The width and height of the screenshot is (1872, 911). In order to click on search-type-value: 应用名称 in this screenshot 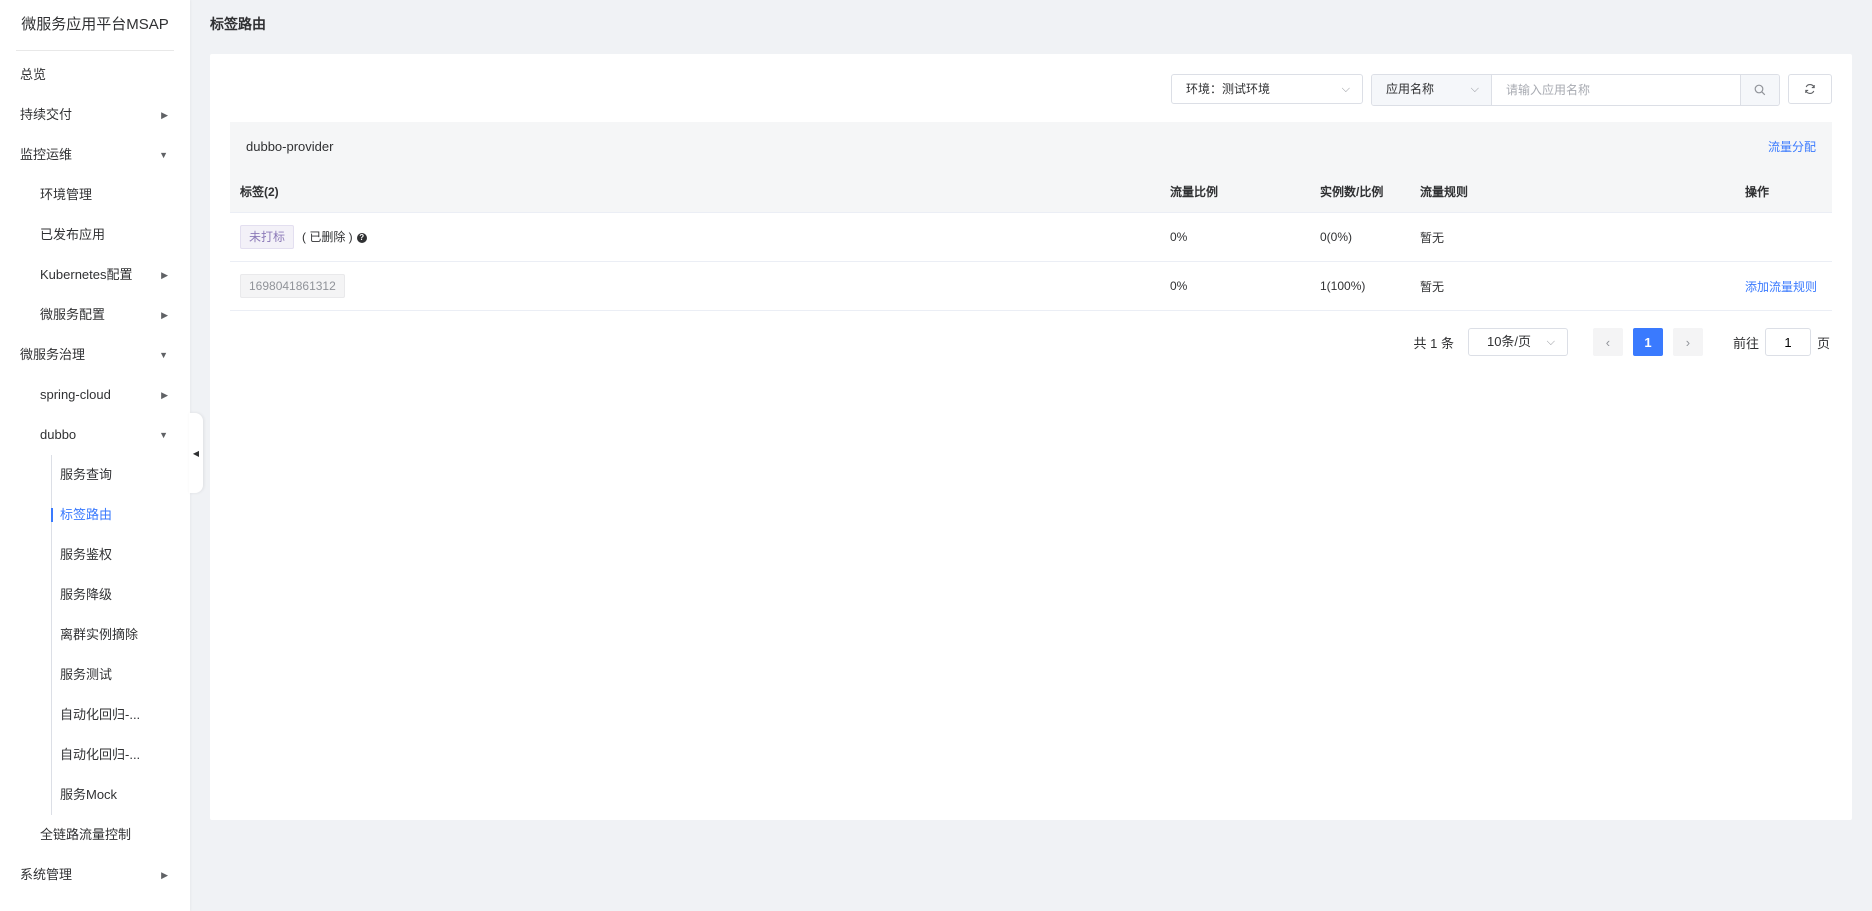, I will do `click(1410, 89)`.